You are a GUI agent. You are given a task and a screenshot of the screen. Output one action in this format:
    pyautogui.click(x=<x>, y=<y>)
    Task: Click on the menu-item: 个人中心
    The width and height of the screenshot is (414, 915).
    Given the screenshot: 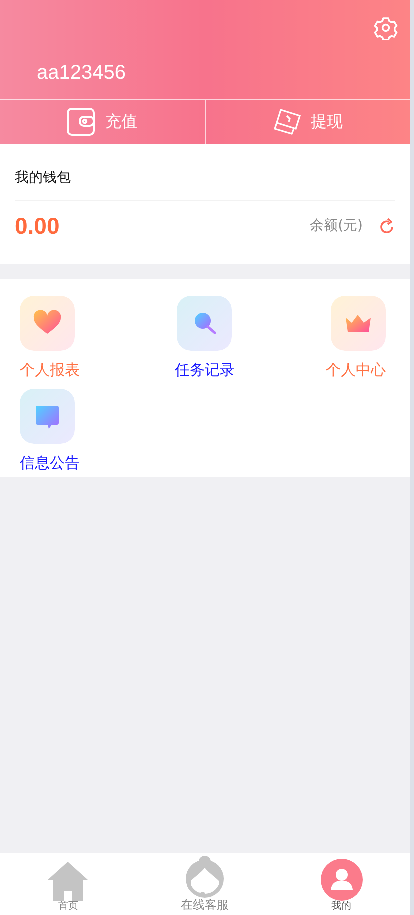 What is the action you would take?
    pyautogui.click(x=341, y=337)
    